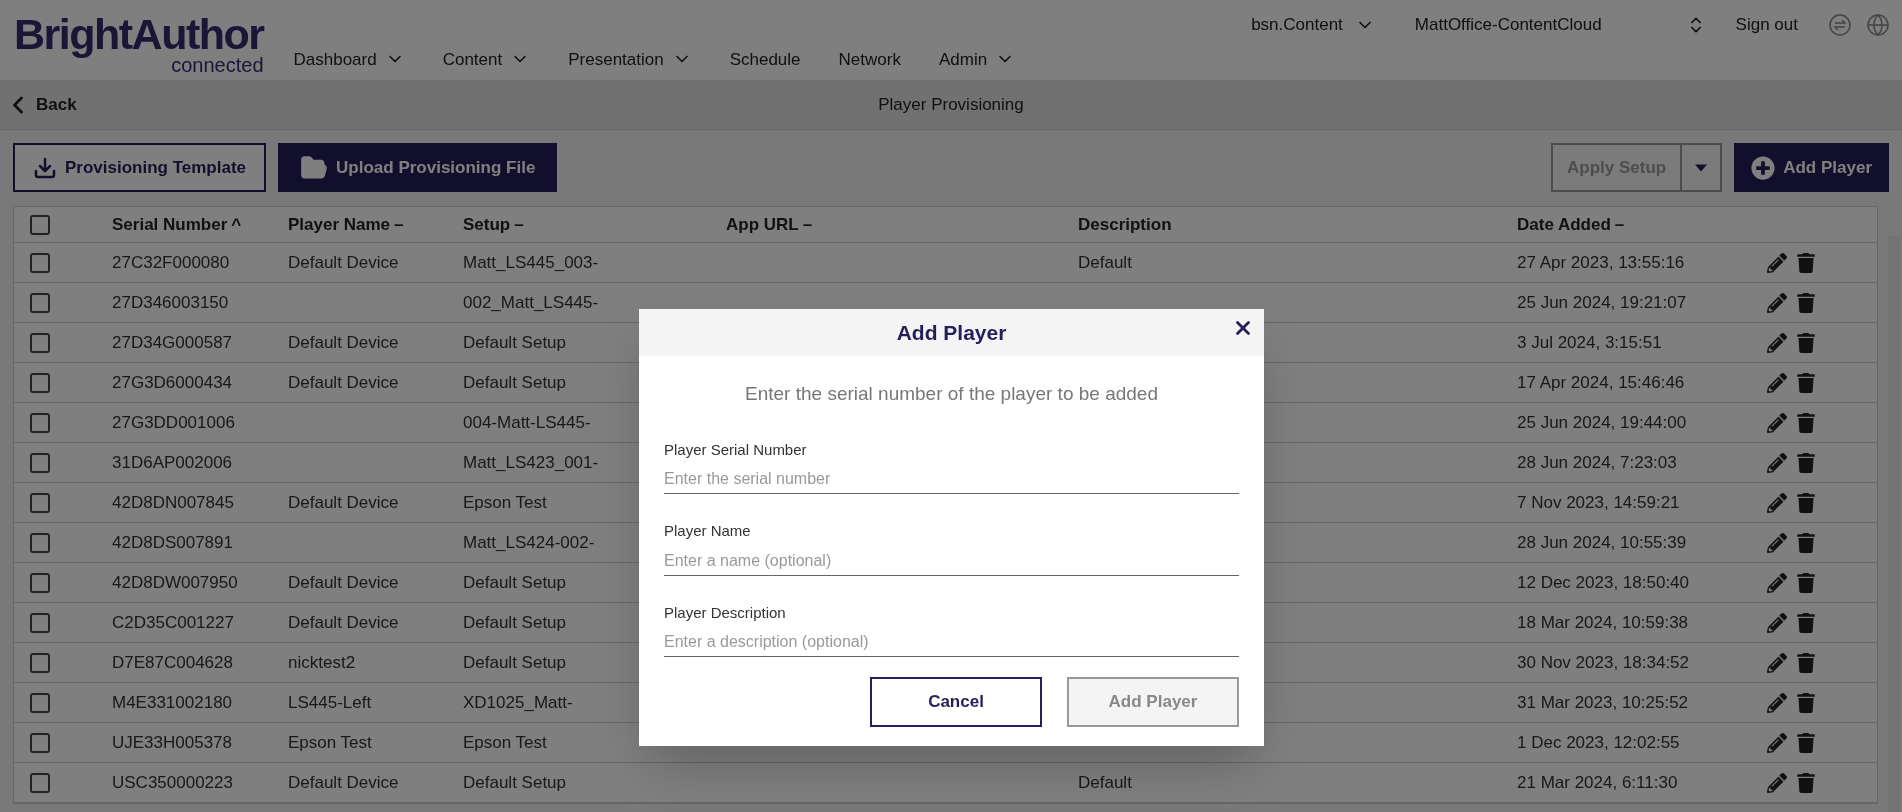  I want to click on date-cell: 25 Jun 2024, 19:21:07, so click(1602, 302).